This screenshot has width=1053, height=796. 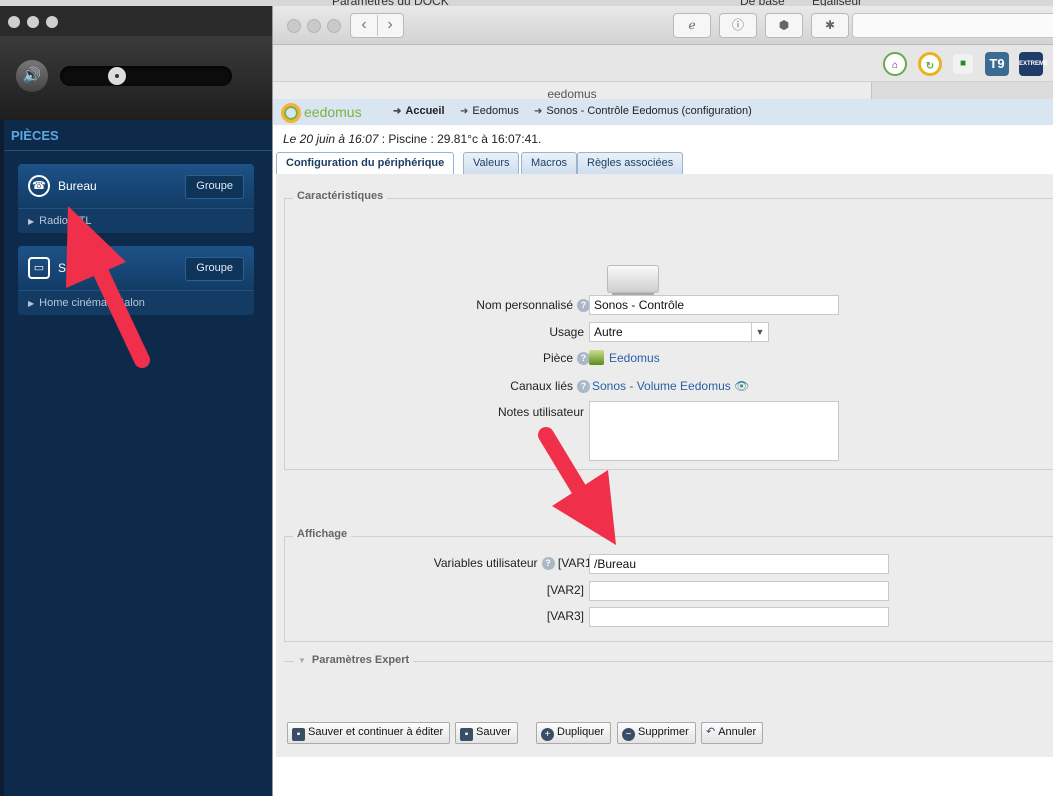 What do you see at coordinates (1033, 64) in the screenshot?
I see `extreme-icon: EXTREME` at bounding box center [1033, 64].